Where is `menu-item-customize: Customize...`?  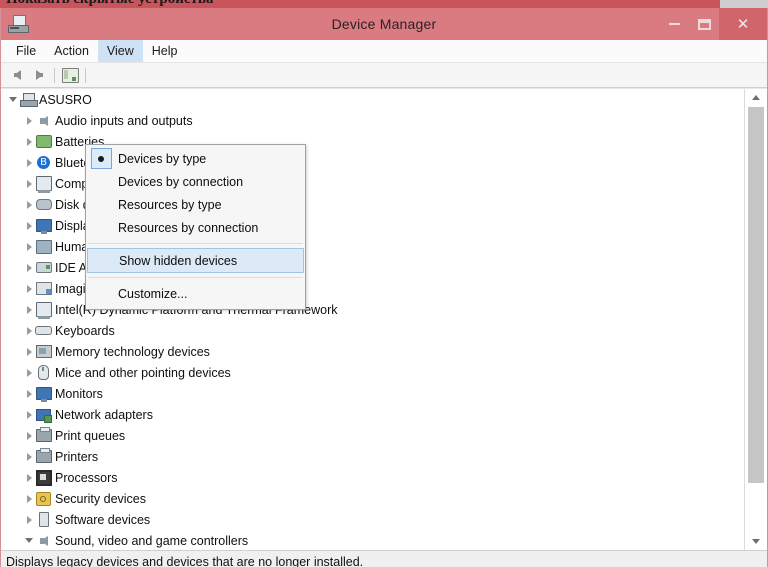 menu-item-customize: Customize... is located at coordinates (195, 293).